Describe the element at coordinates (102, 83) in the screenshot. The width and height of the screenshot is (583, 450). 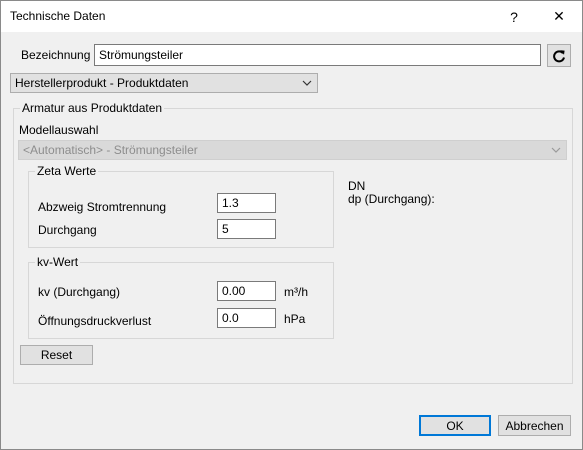
I see `source-combo-value: Herstellerprodukt - Produktdaten` at that location.